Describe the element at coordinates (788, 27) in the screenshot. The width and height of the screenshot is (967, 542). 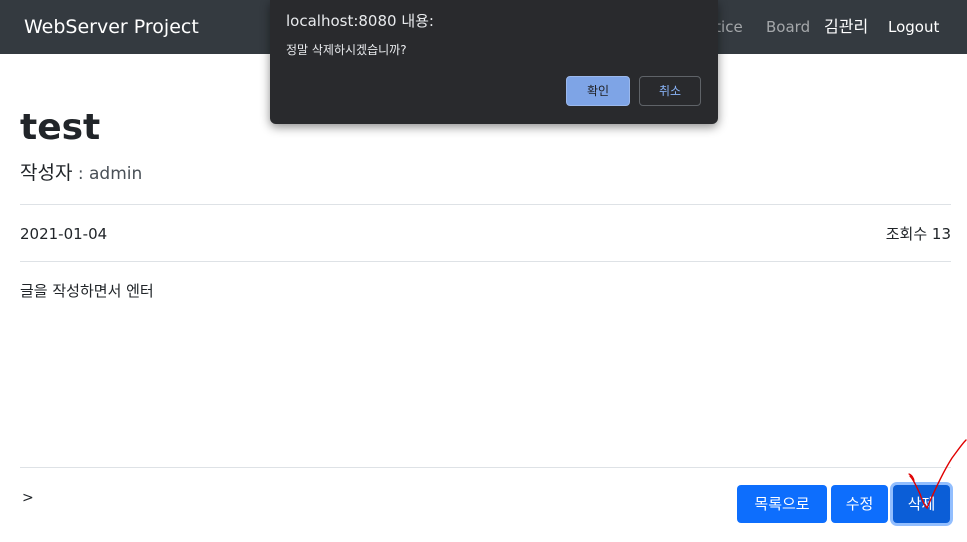
I see `nav-board: Board` at that location.